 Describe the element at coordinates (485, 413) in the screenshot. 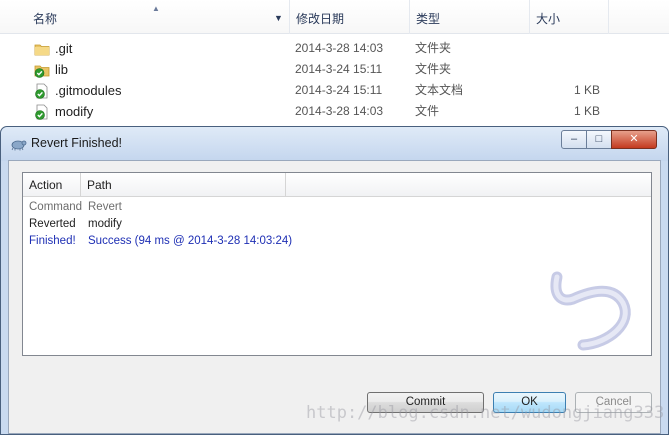

I see `watermark-text: http://blog.csdn.net/wudongjiang333` at that location.